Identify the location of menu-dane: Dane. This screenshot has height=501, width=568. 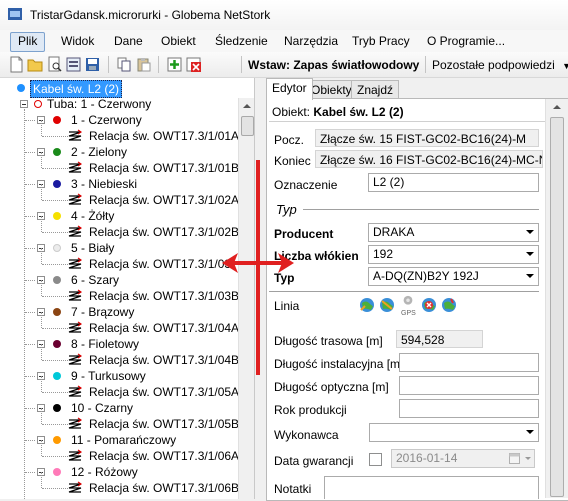
(128, 41).